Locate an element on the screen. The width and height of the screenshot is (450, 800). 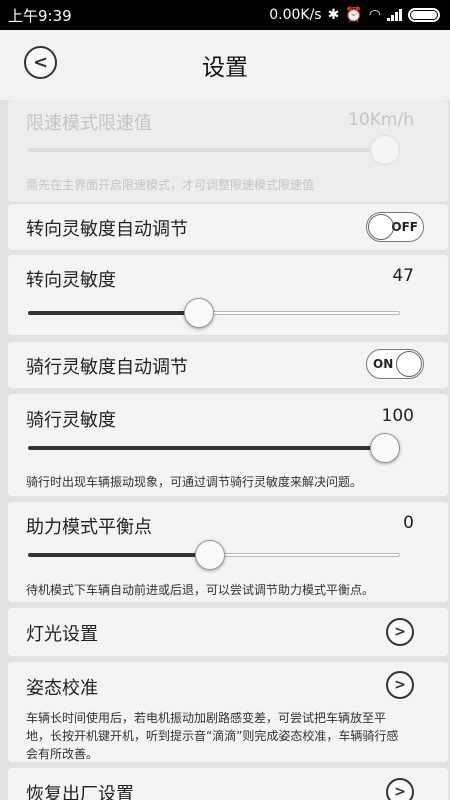
bluetooth-icon: ✱ is located at coordinates (333, 15).